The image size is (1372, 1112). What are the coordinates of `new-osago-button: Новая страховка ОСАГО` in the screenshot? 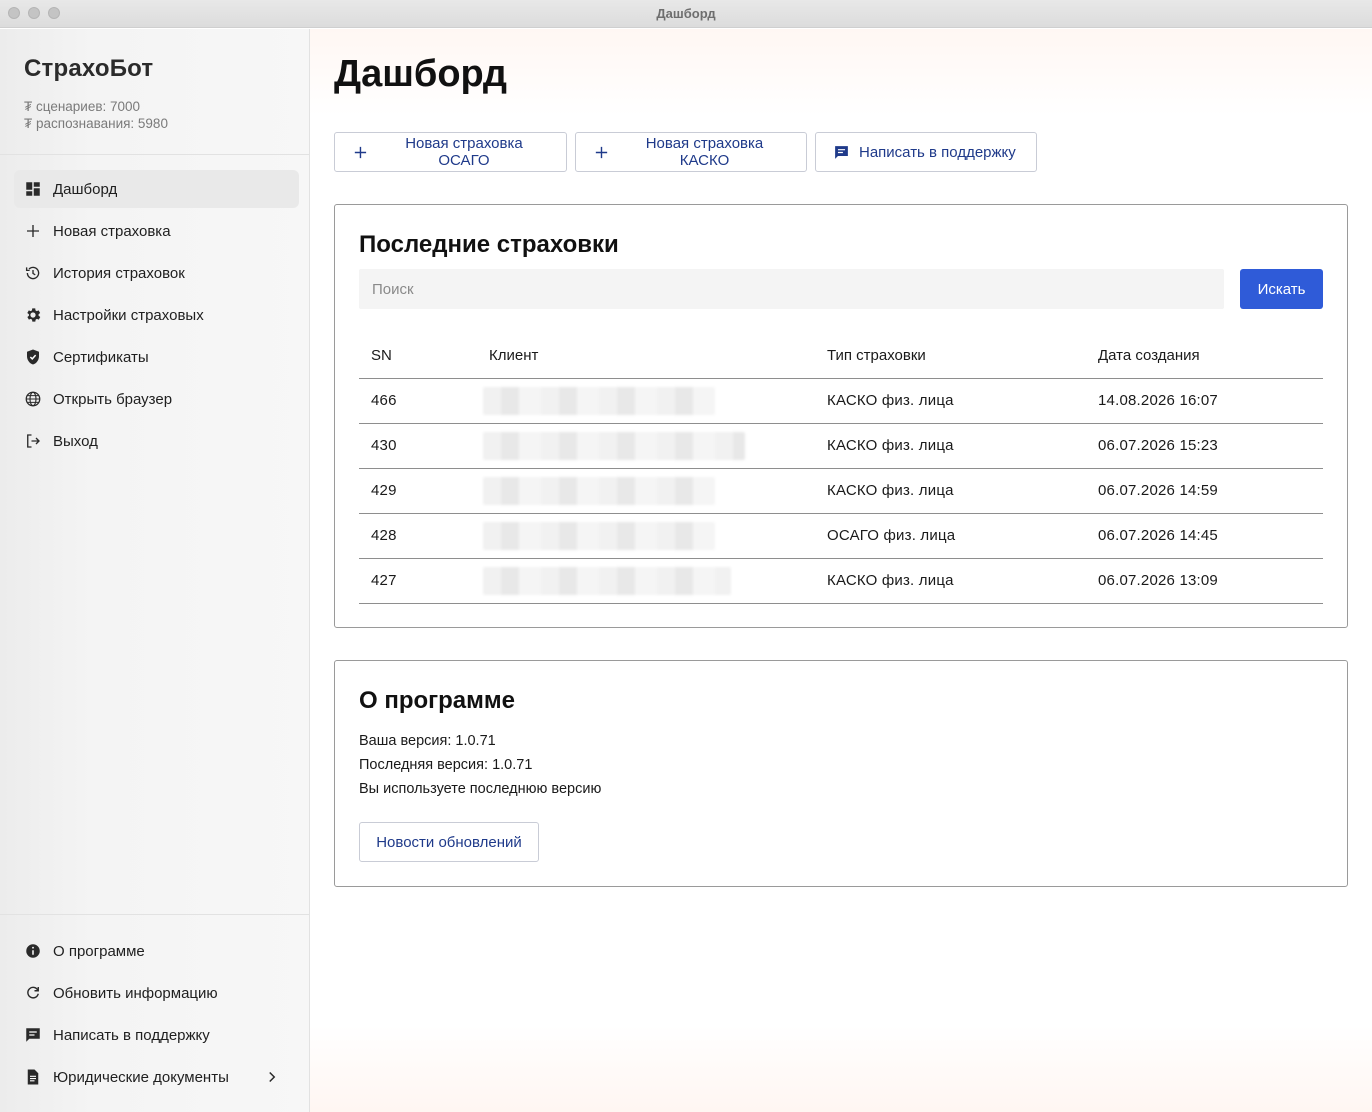 It's located at (450, 152).